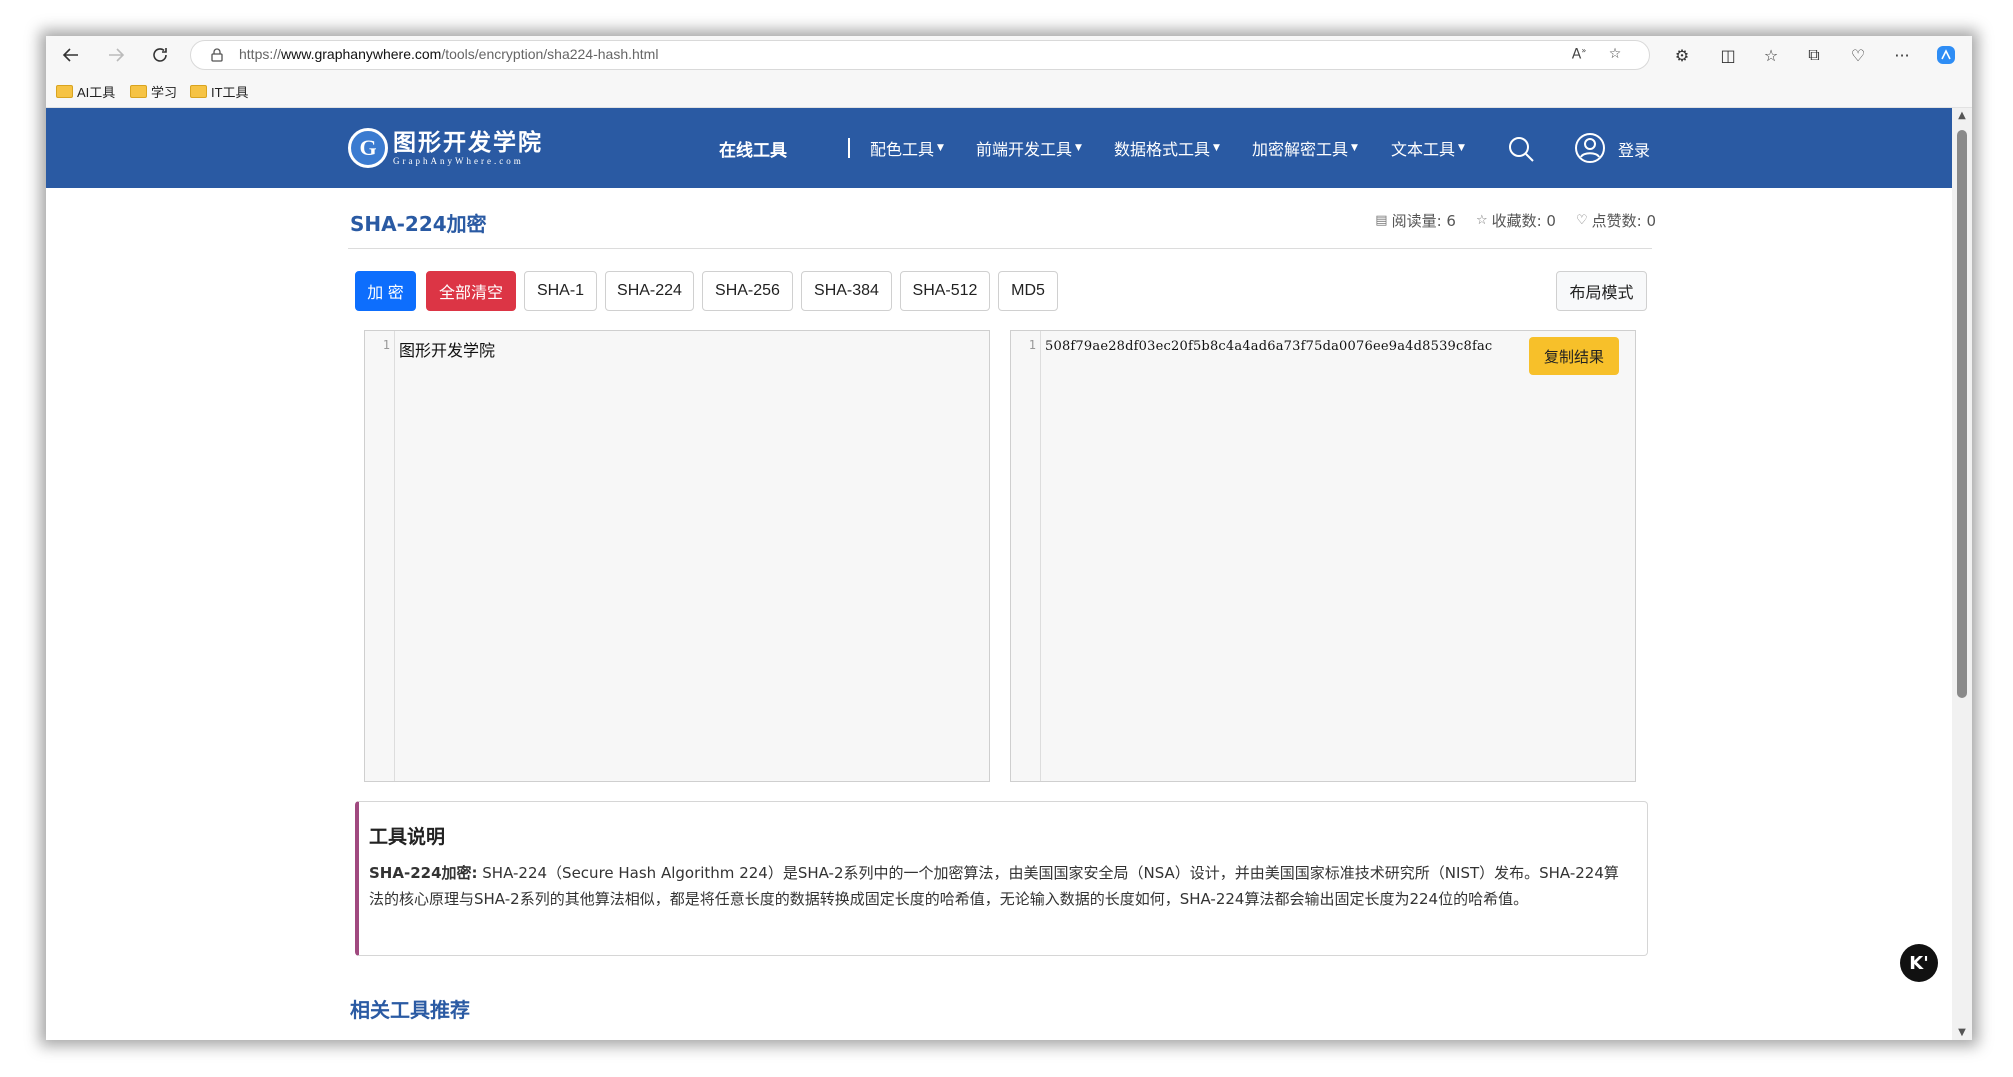 The image size is (2013, 1077). I want to click on favorite-count-text: 收藏数: 0, so click(1523, 221).